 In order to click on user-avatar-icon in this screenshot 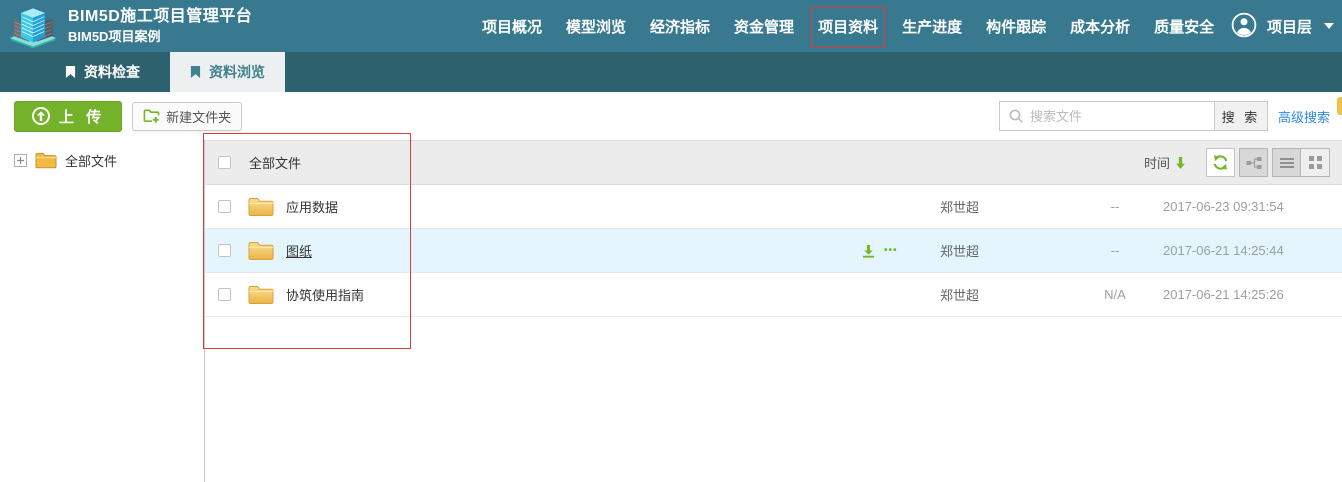, I will do `click(1244, 26)`.